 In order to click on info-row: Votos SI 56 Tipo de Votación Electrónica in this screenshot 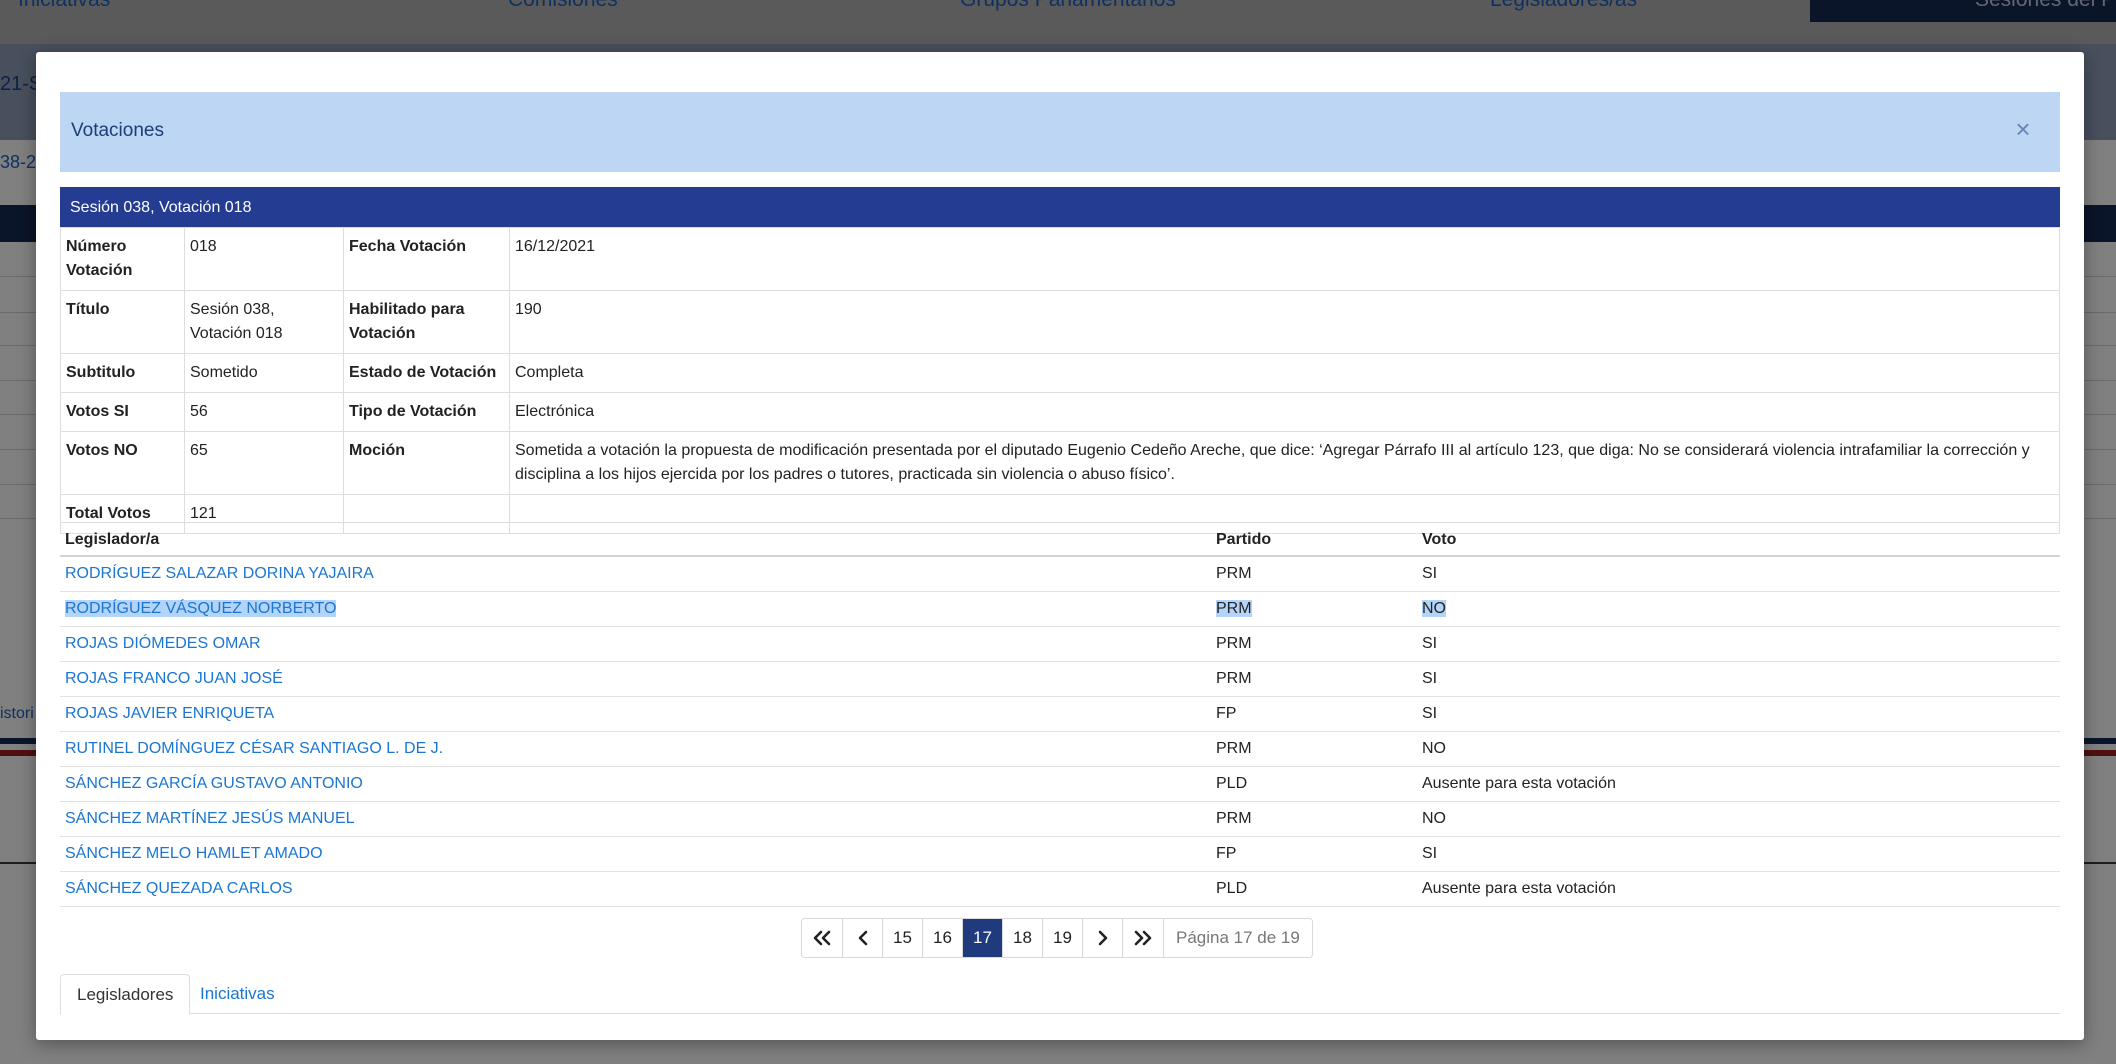, I will do `click(1060, 412)`.